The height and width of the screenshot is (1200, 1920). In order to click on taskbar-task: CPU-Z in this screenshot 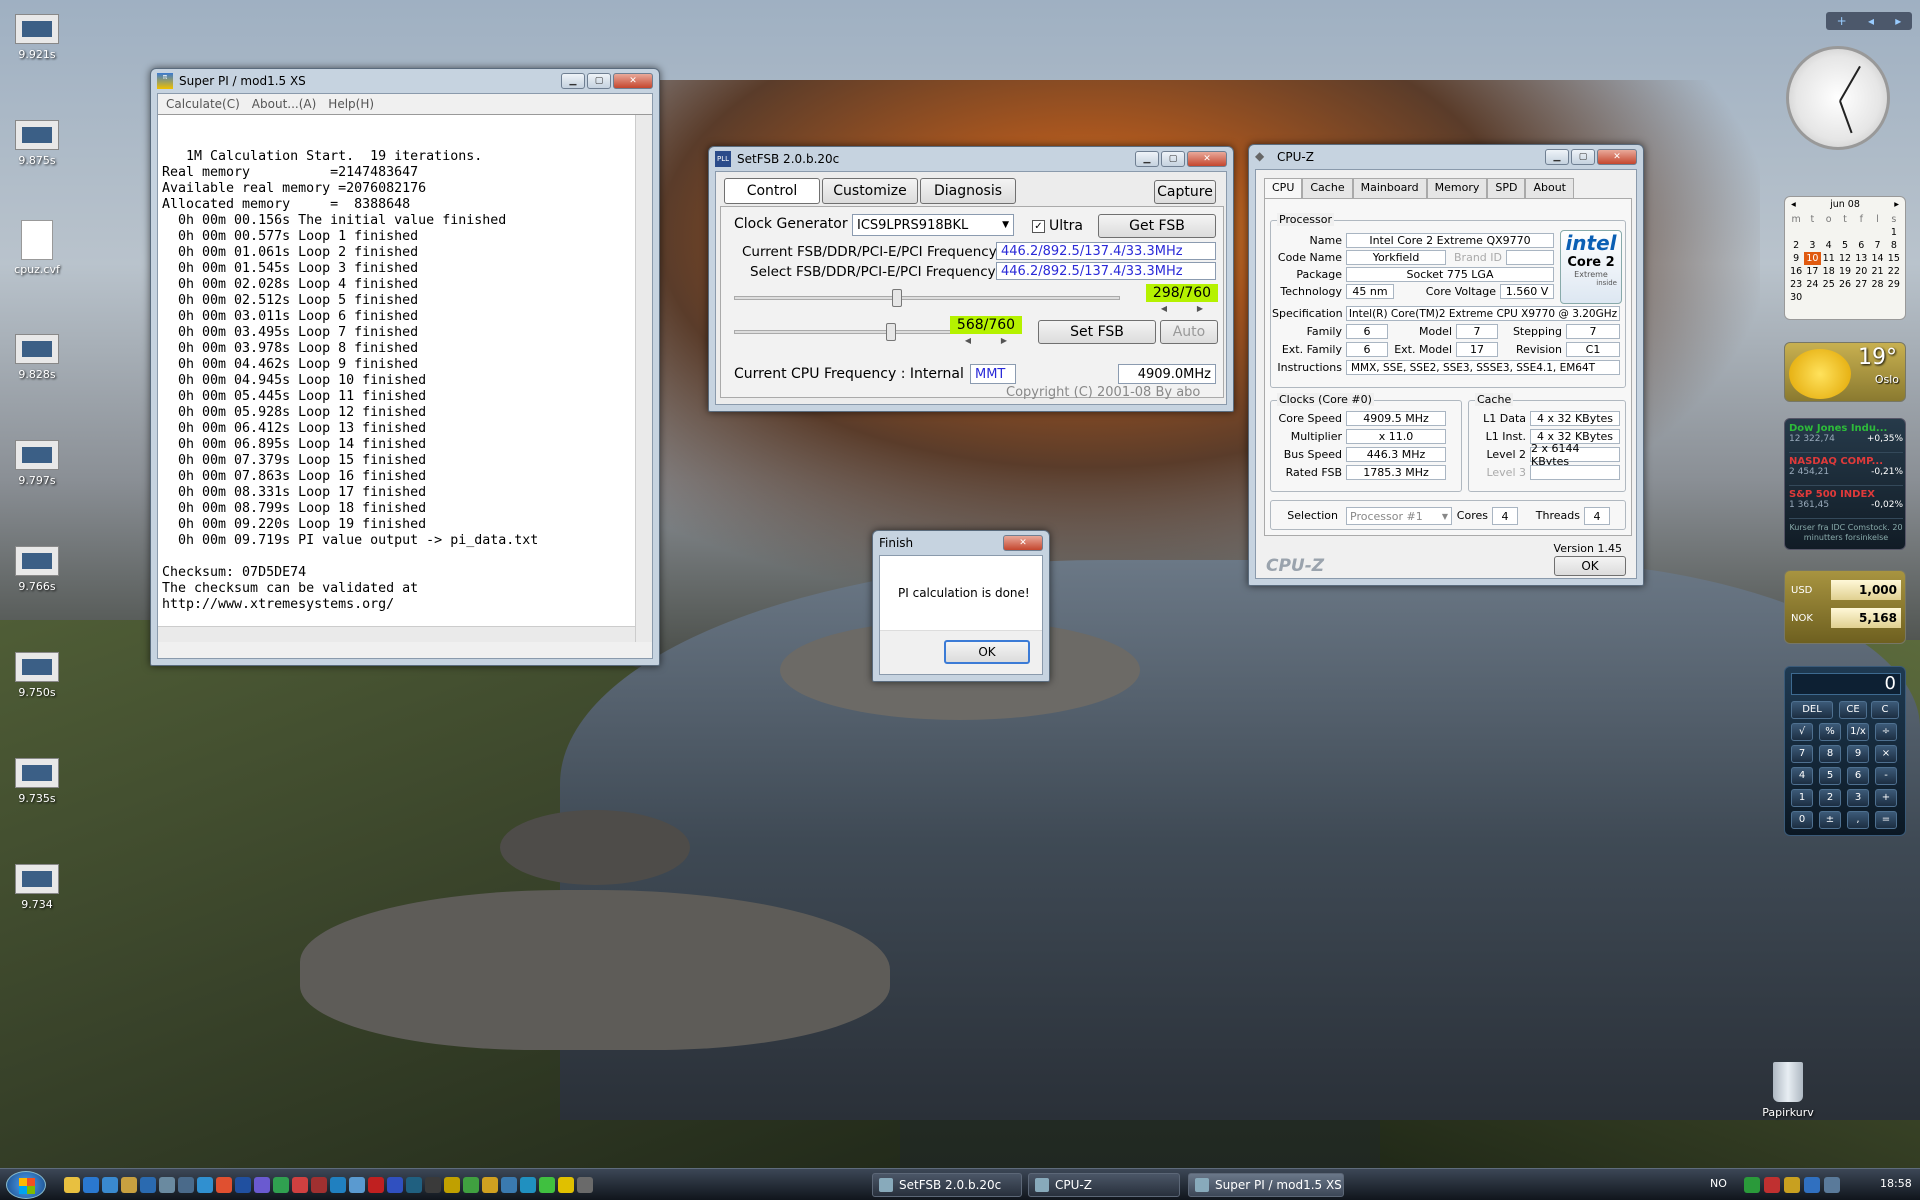, I will do `click(1104, 1185)`.